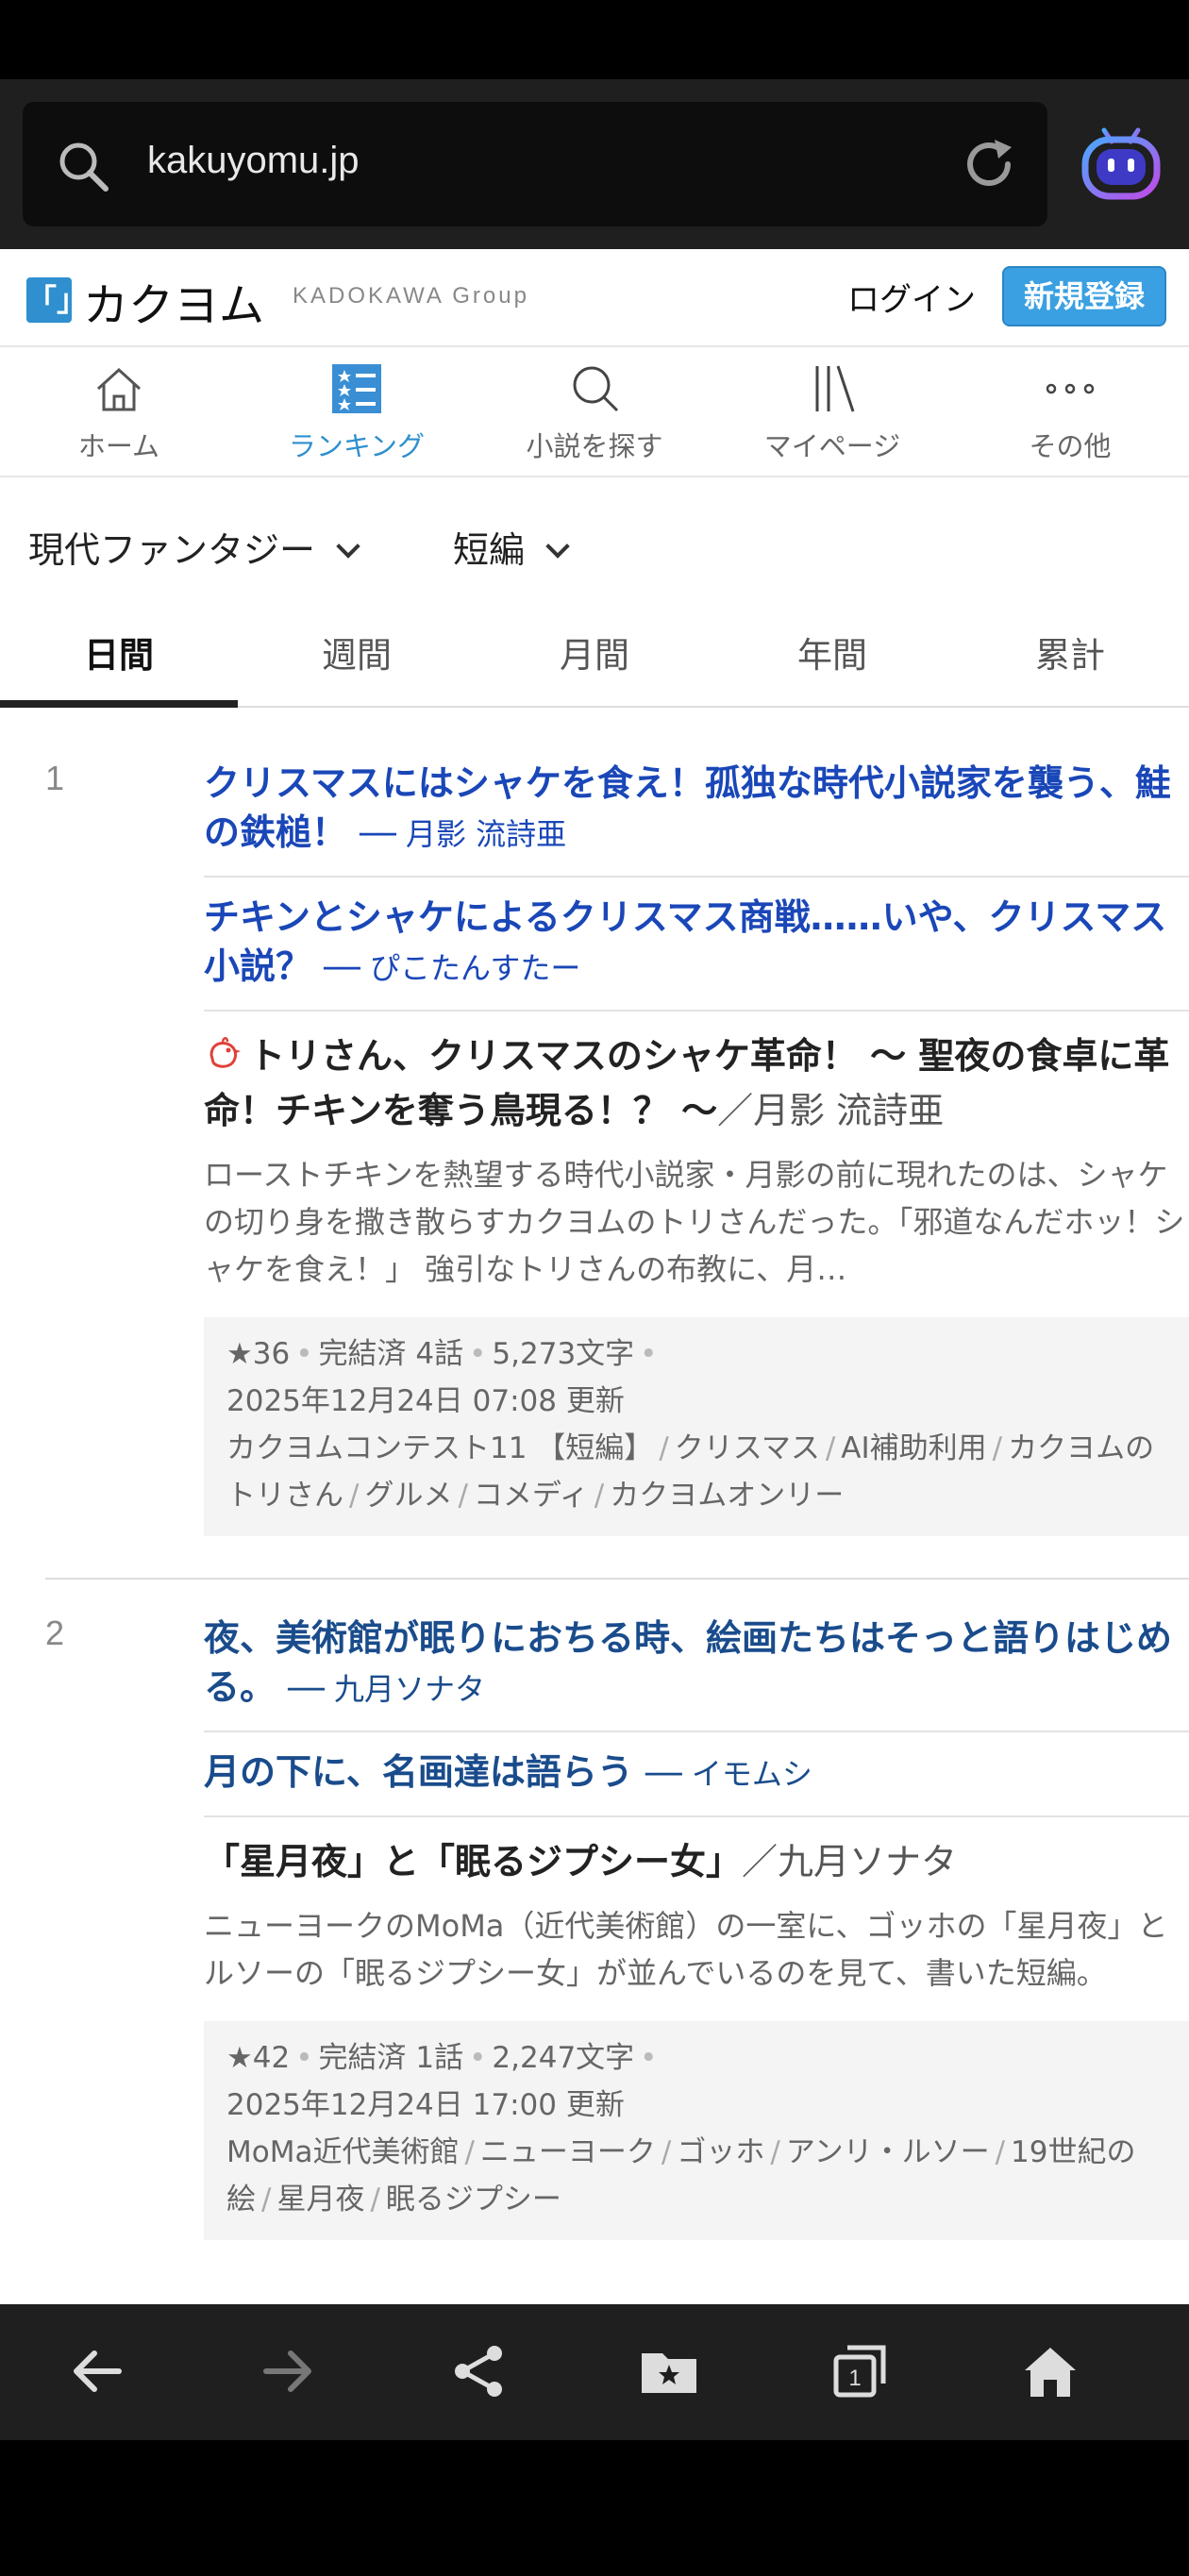 This screenshot has height=2576, width=1189. What do you see at coordinates (1070, 653) in the screenshot?
I see `tab-total: 累計` at bounding box center [1070, 653].